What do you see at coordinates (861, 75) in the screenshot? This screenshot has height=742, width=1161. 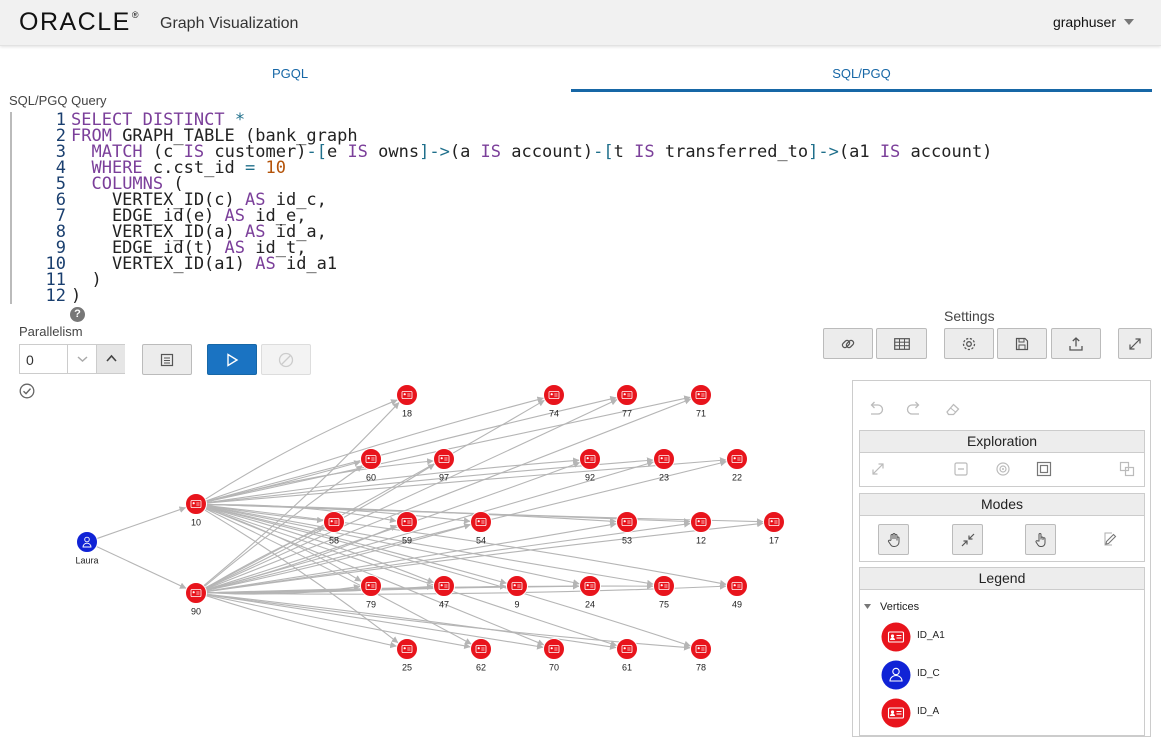 I see `tab-sql-pgq: SQL/PGQ` at bounding box center [861, 75].